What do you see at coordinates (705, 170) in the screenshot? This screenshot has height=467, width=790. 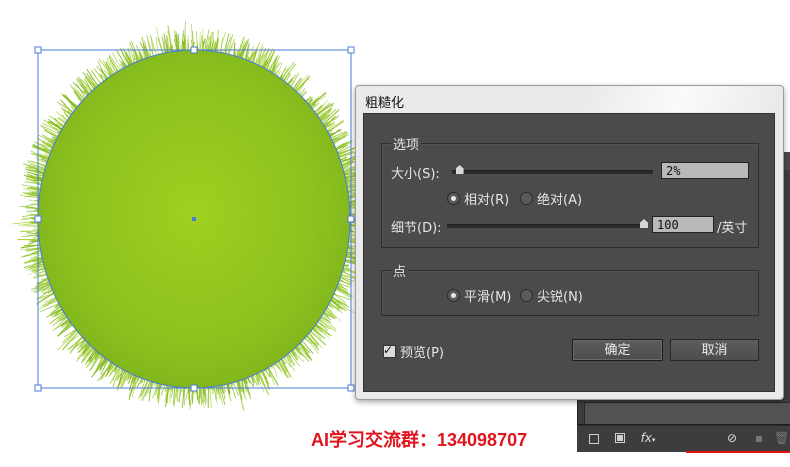 I see `size-input: 2%` at bounding box center [705, 170].